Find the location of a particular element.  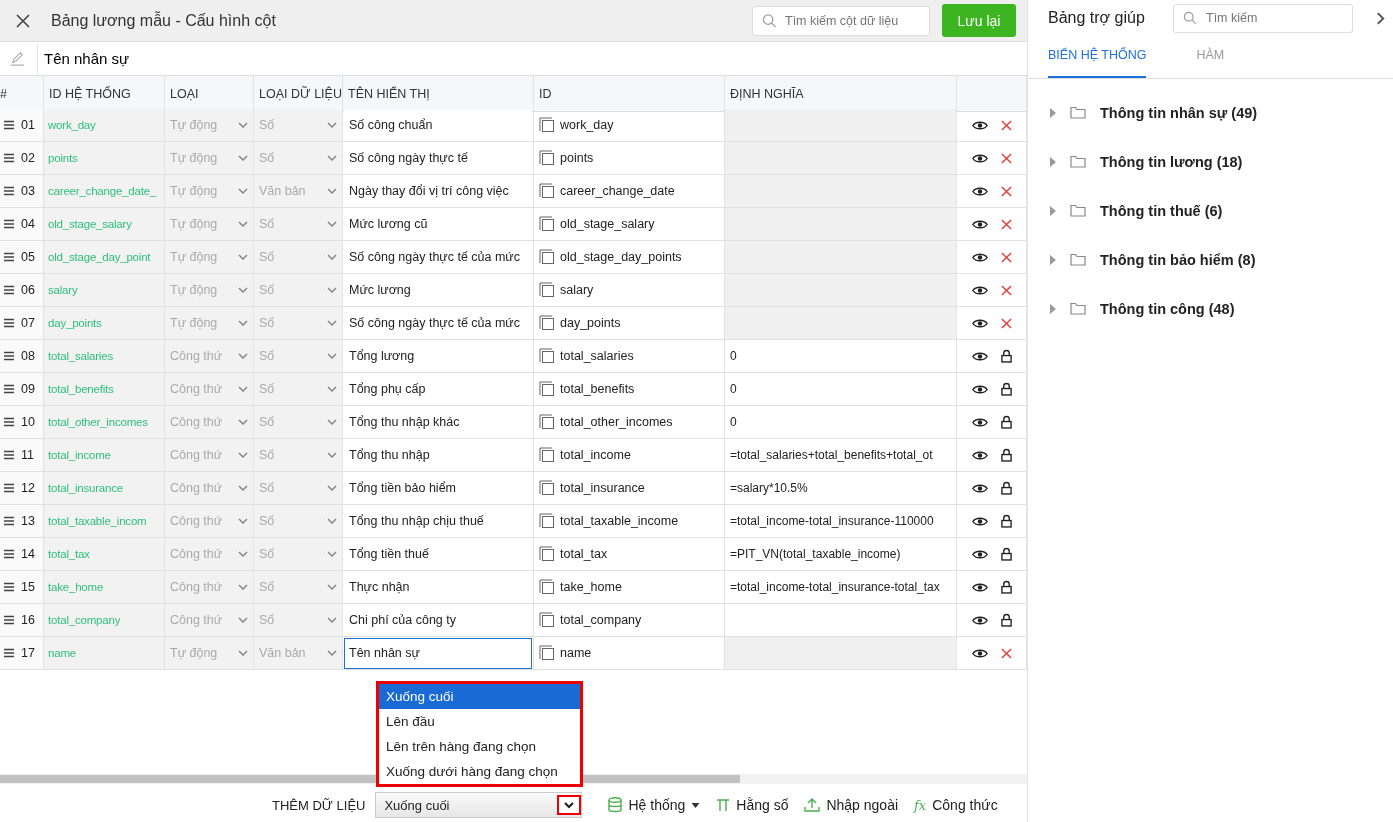

row-number: 12 is located at coordinates (28, 488).